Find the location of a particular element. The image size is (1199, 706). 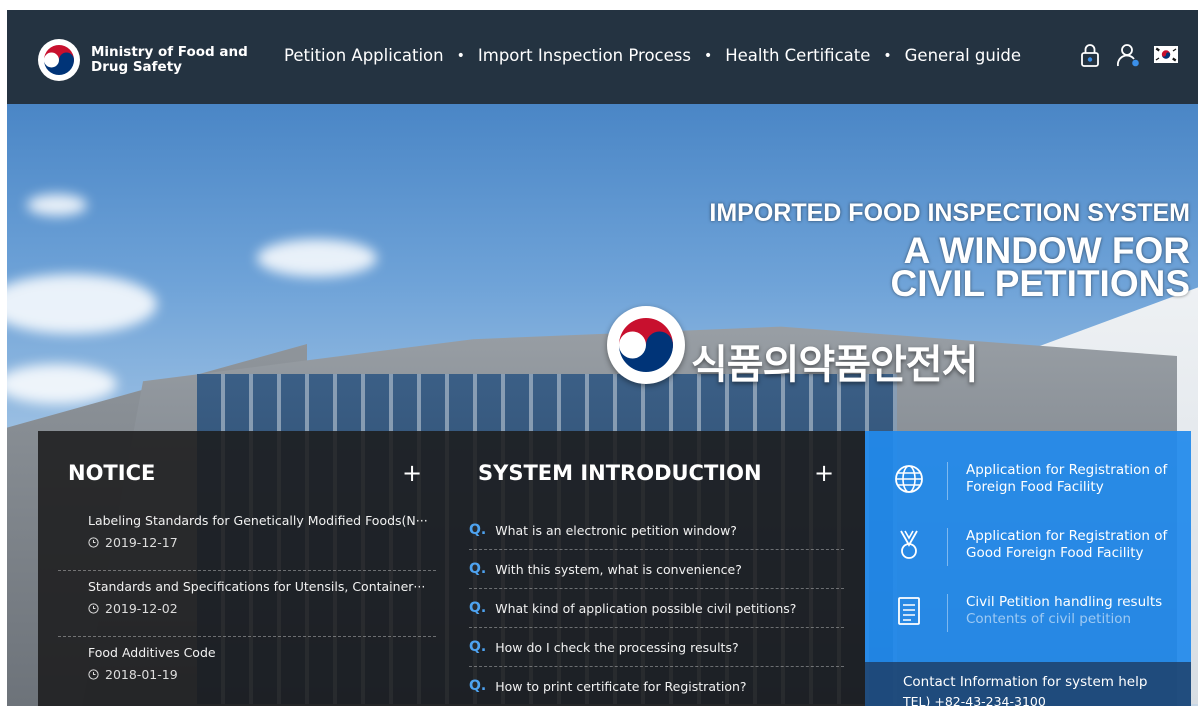

system-intro-more-button: + is located at coordinates (824, 473).